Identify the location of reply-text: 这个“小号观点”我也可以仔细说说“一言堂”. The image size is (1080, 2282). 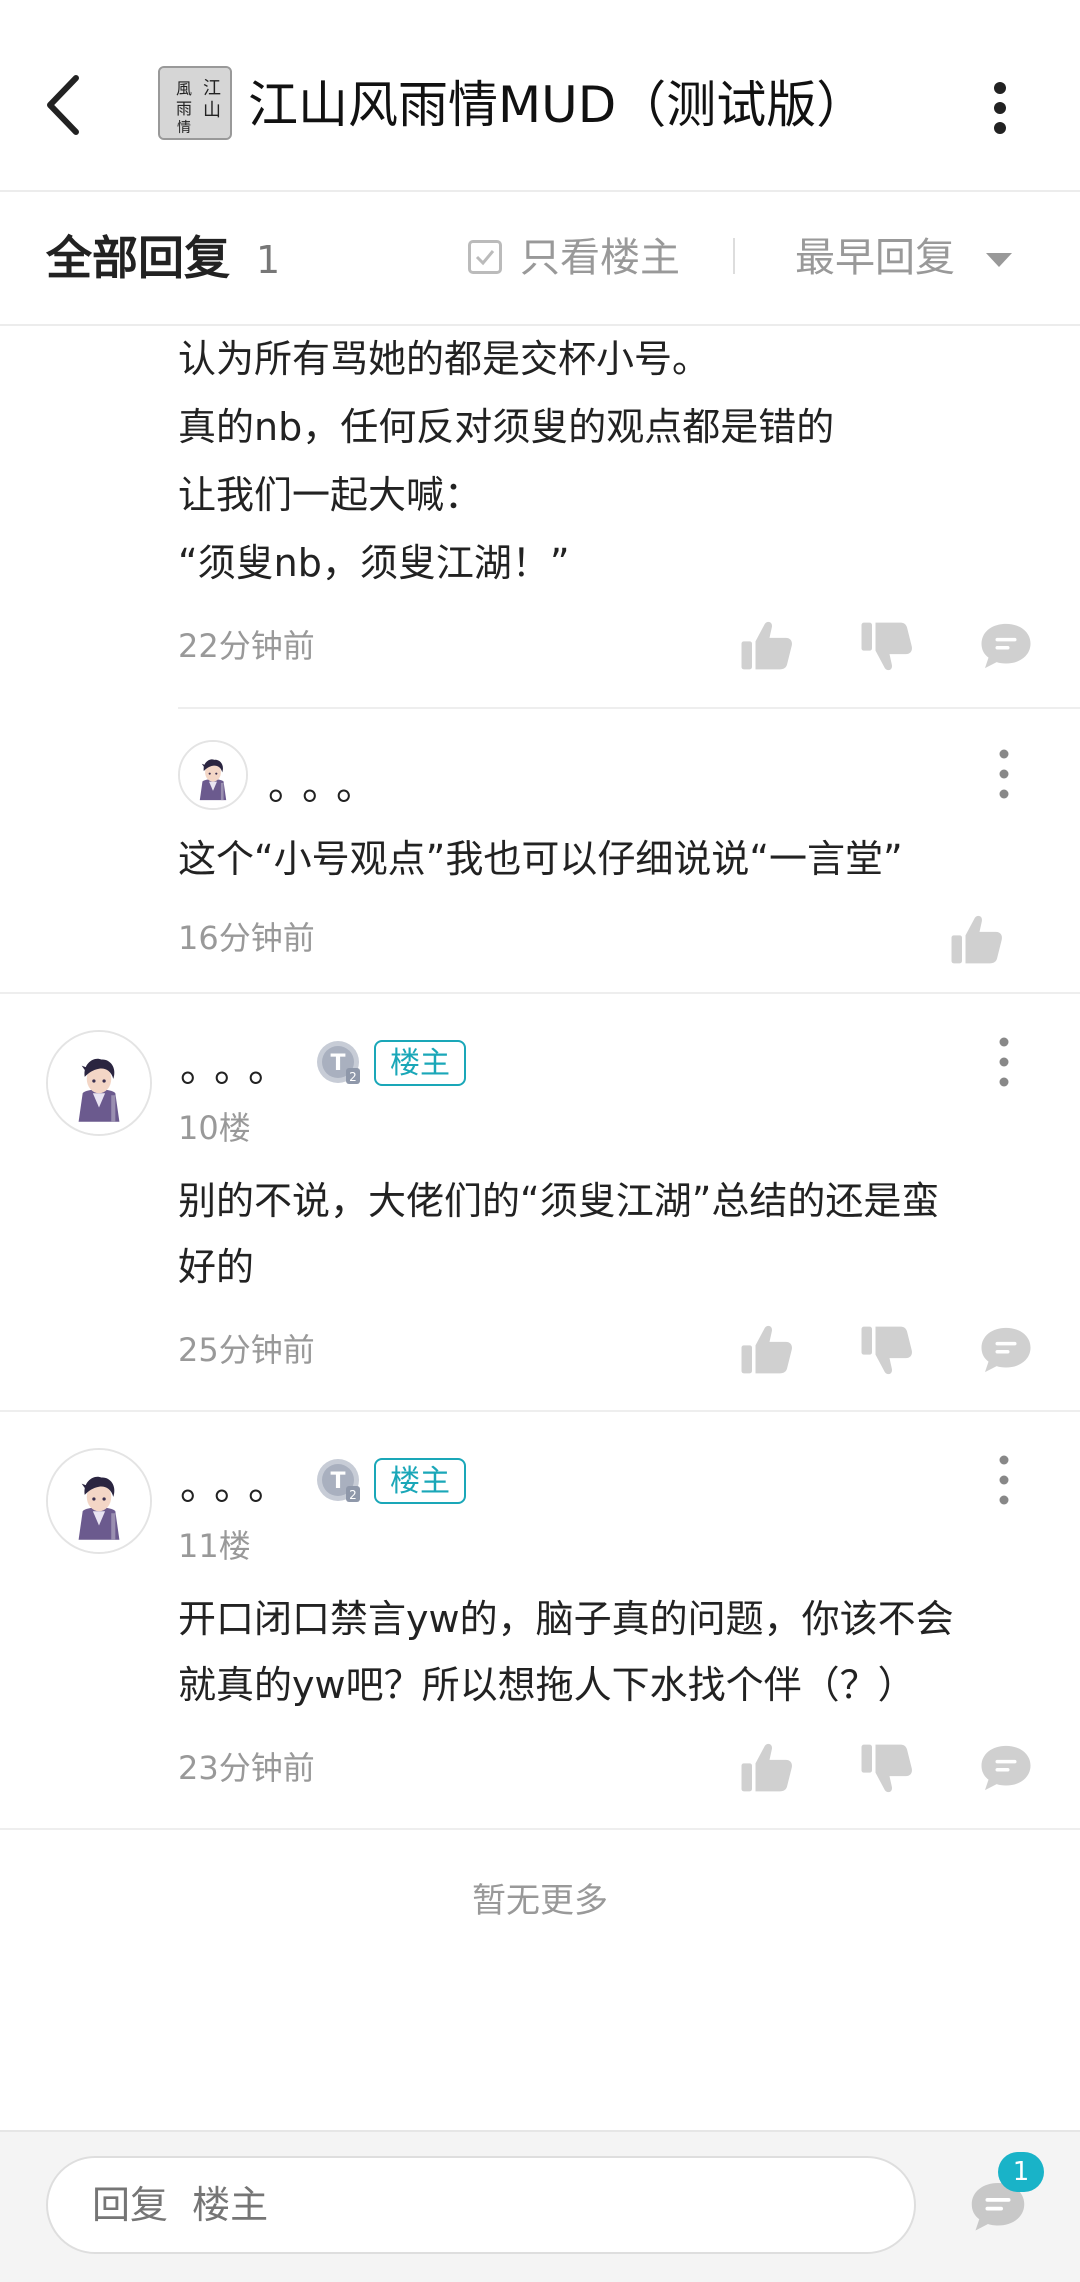
(540, 859).